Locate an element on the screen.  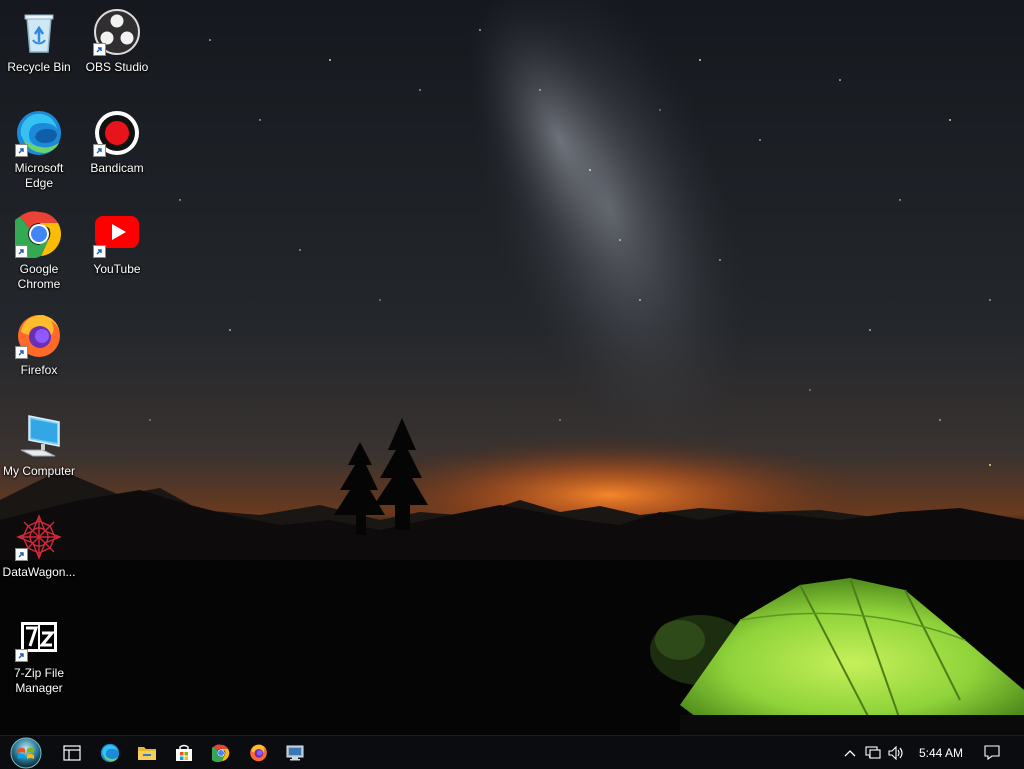
taskbar-edge-button is located at coordinates (110, 752).